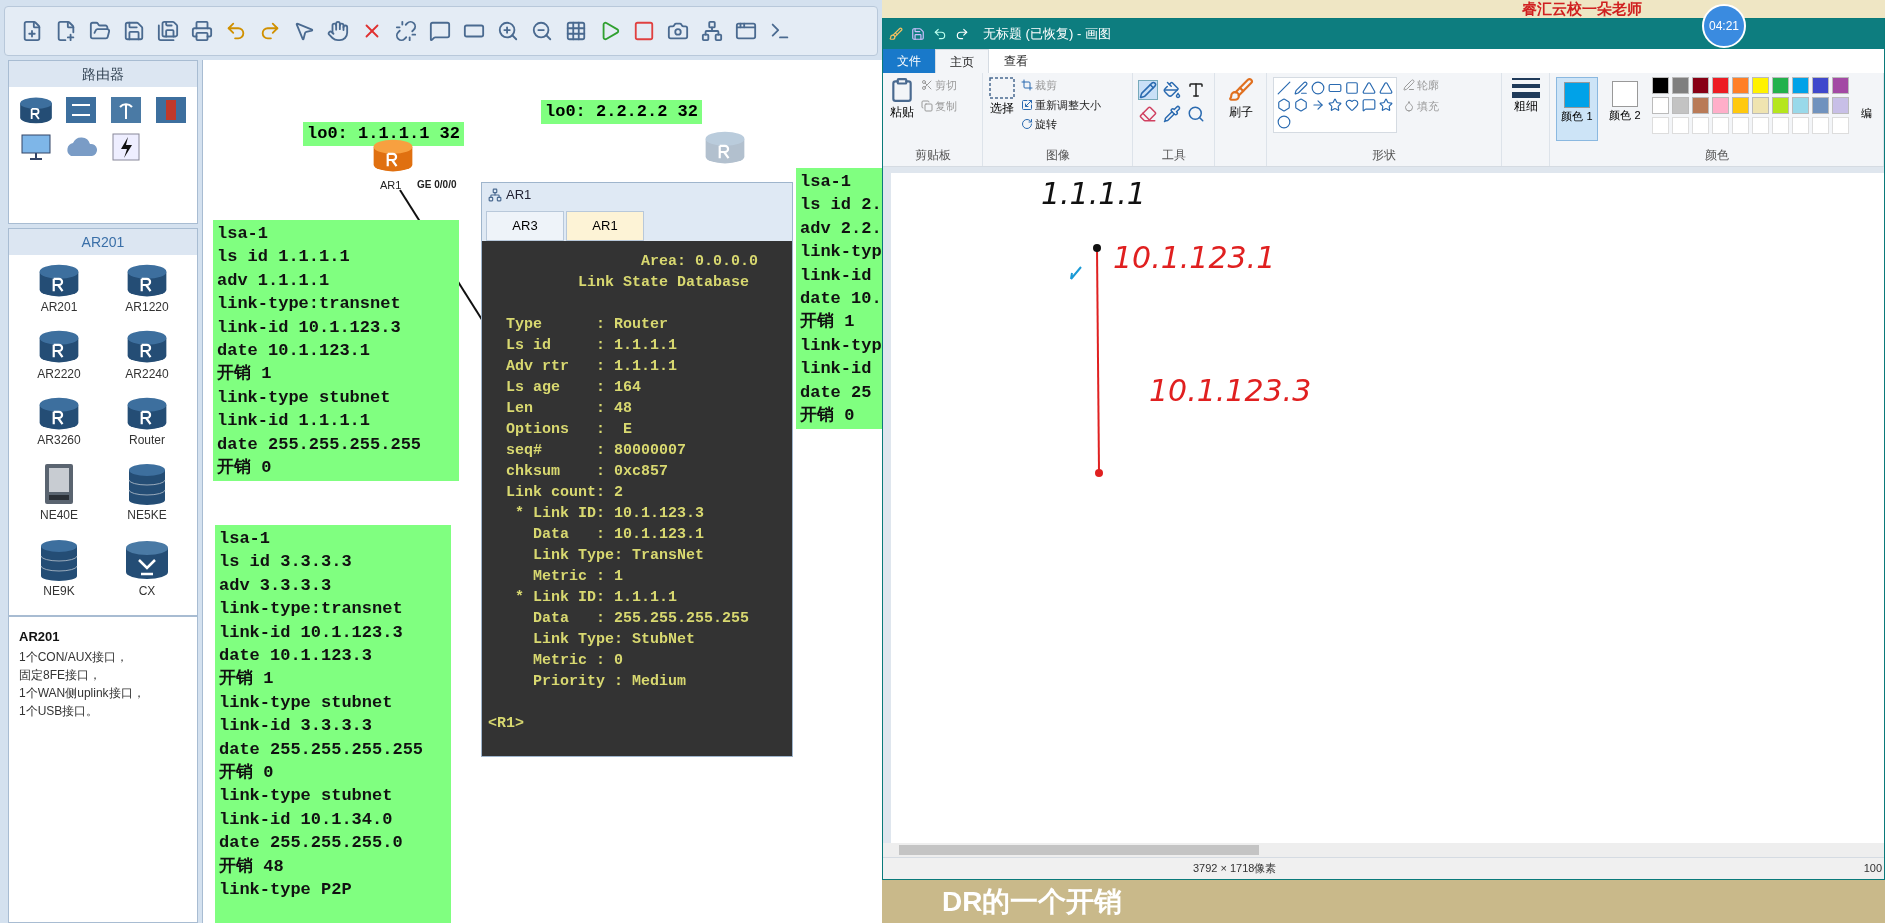 This screenshot has height=923, width=1885. Describe the element at coordinates (962, 61) in the screenshot. I see `ribbon-tab: 主页` at that location.